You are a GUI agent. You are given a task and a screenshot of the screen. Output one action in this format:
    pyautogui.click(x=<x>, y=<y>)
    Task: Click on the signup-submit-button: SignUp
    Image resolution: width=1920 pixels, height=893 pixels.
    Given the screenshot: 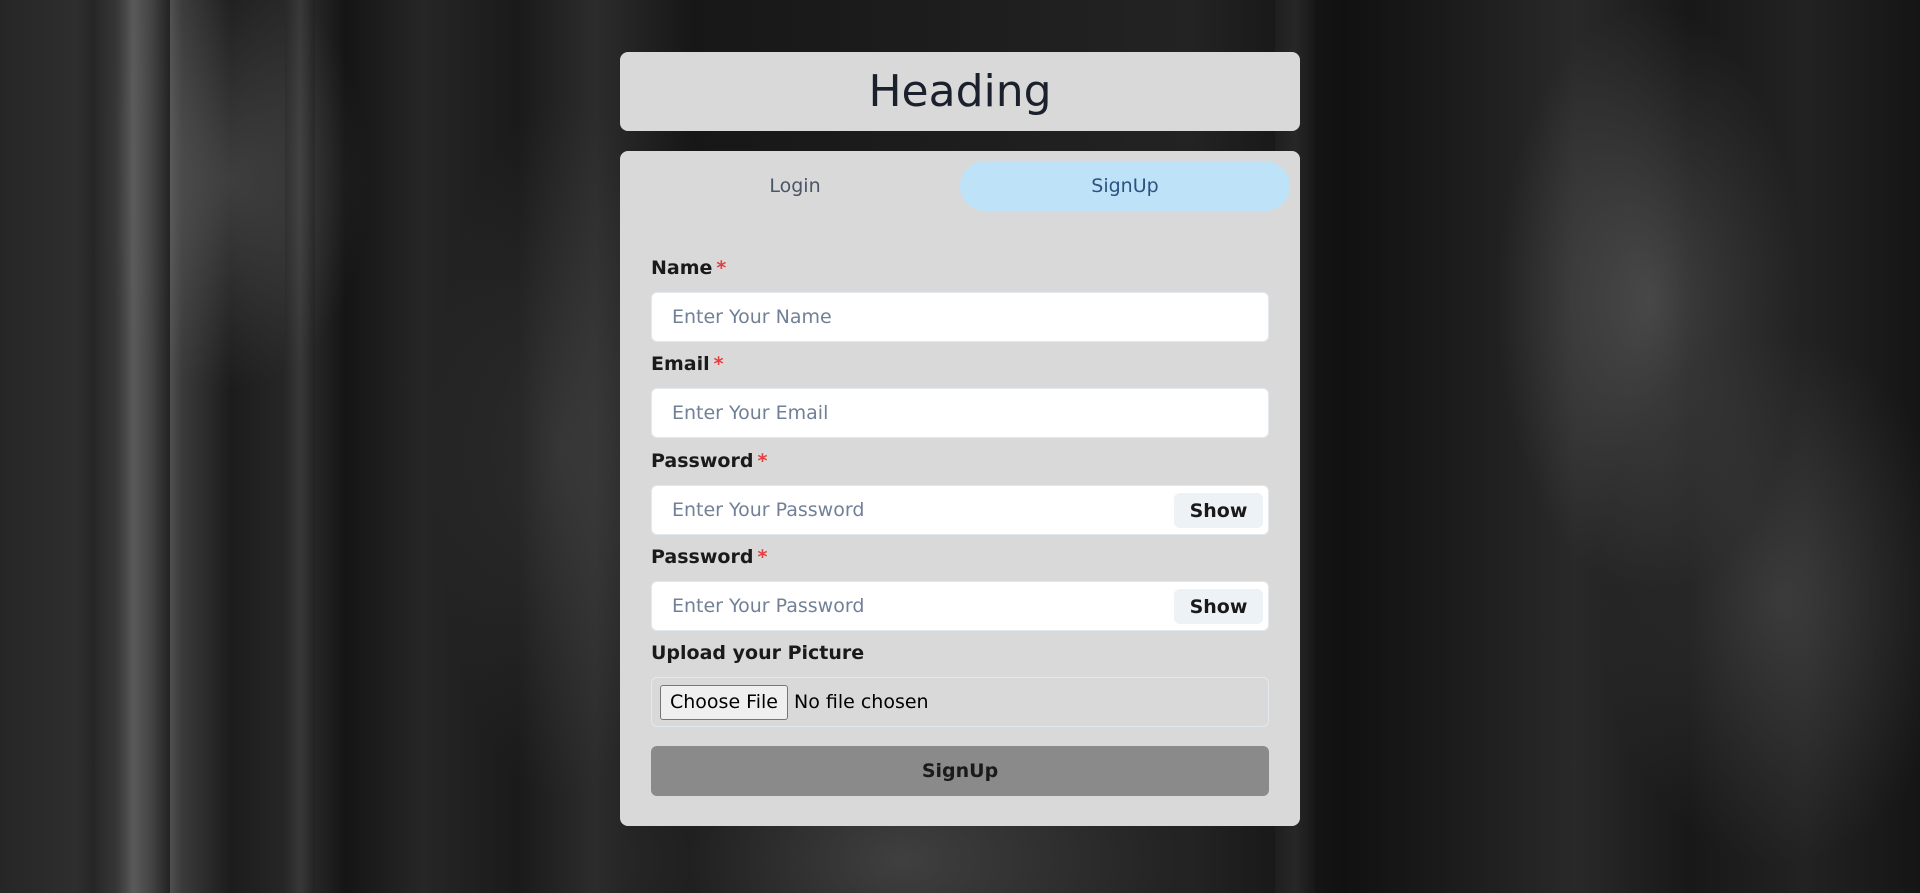 What is the action you would take?
    pyautogui.click(x=960, y=771)
    